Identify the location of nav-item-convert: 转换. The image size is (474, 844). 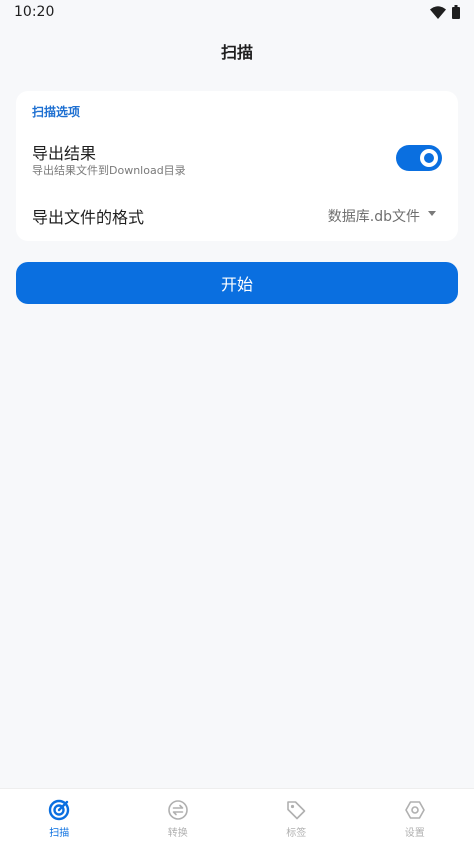
(178, 816).